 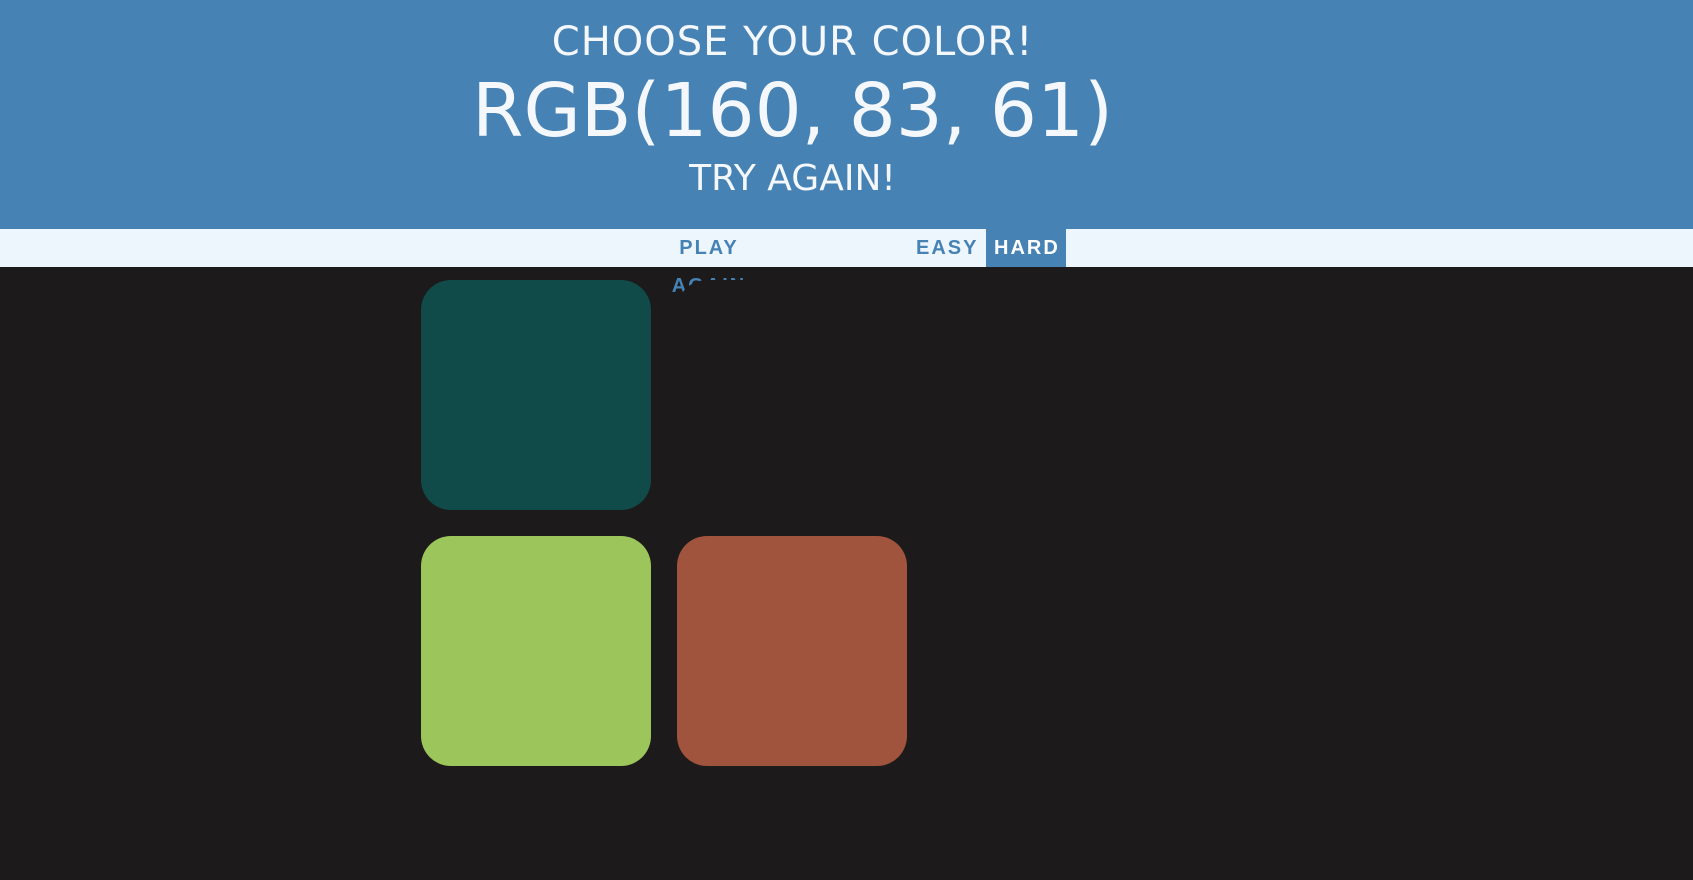 I want to click on control-stripe: PLAY AGAIN EASY HARD, so click(x=846, y=263).